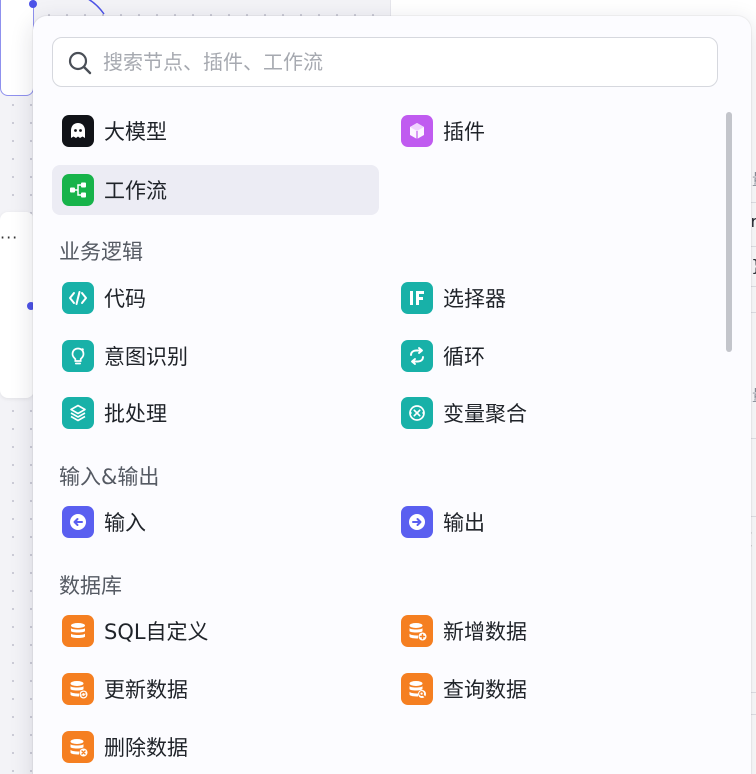 The height and width of the screenshot is (774, 756). I want to click on variable-merge-icon, so click(417, 413).